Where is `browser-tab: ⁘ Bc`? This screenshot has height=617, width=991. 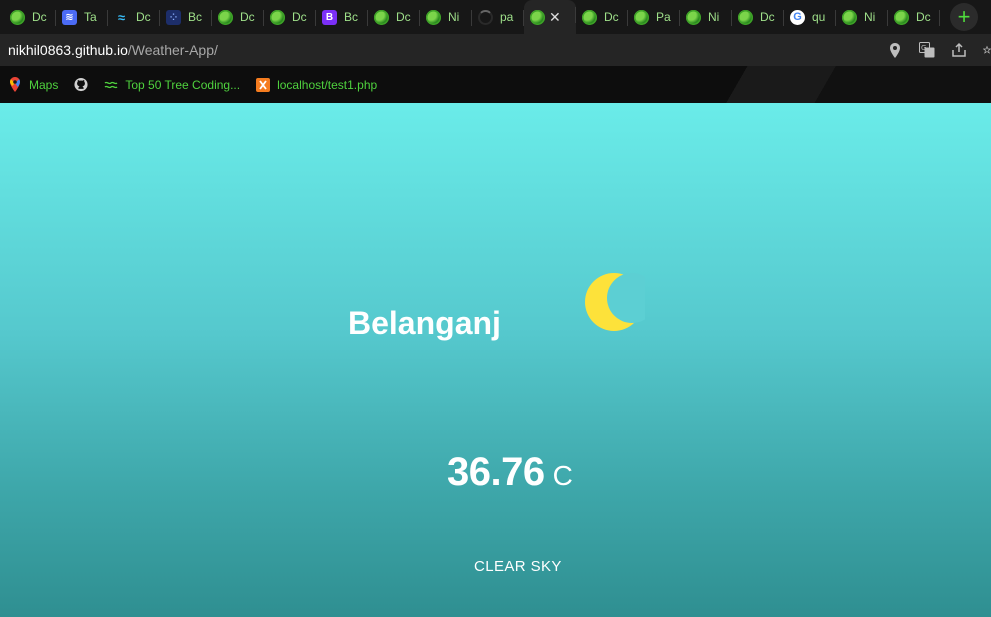 browser-tab: ⁘ Bc is located at coordinates (186, 17).